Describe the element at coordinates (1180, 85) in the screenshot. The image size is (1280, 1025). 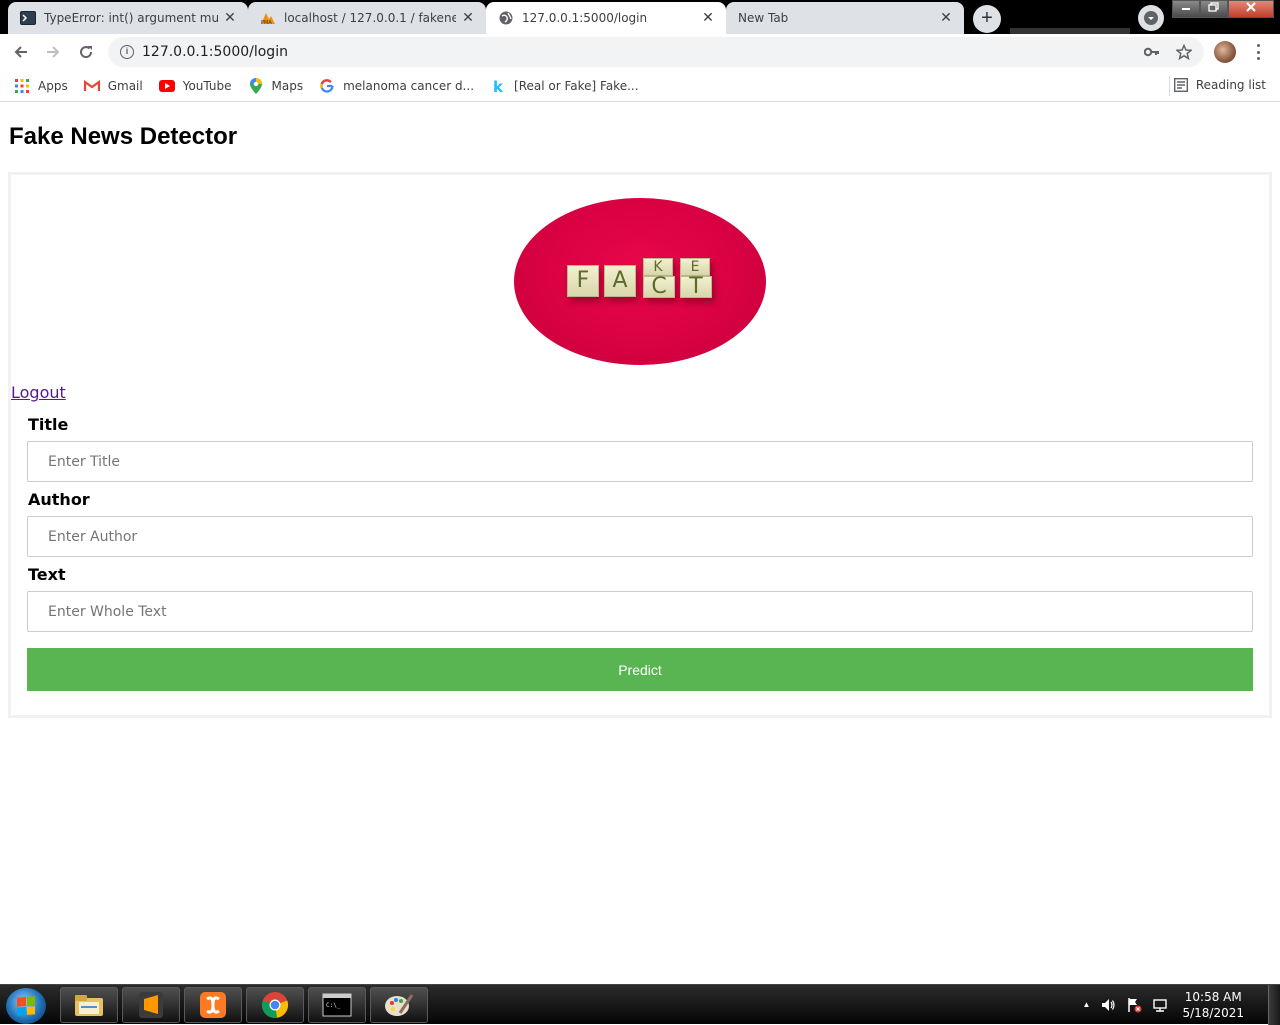
I see `reading-list-icon` at that location.